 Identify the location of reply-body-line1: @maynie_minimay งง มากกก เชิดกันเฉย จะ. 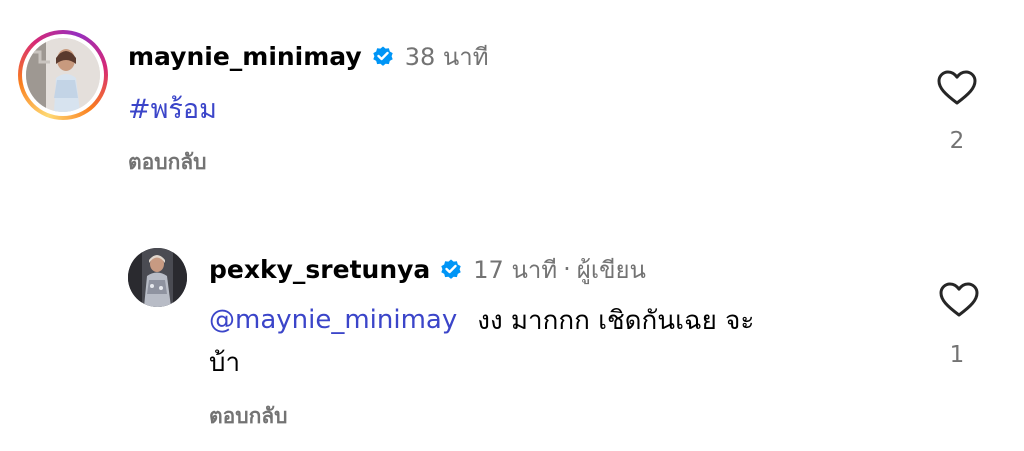
(481, 320).